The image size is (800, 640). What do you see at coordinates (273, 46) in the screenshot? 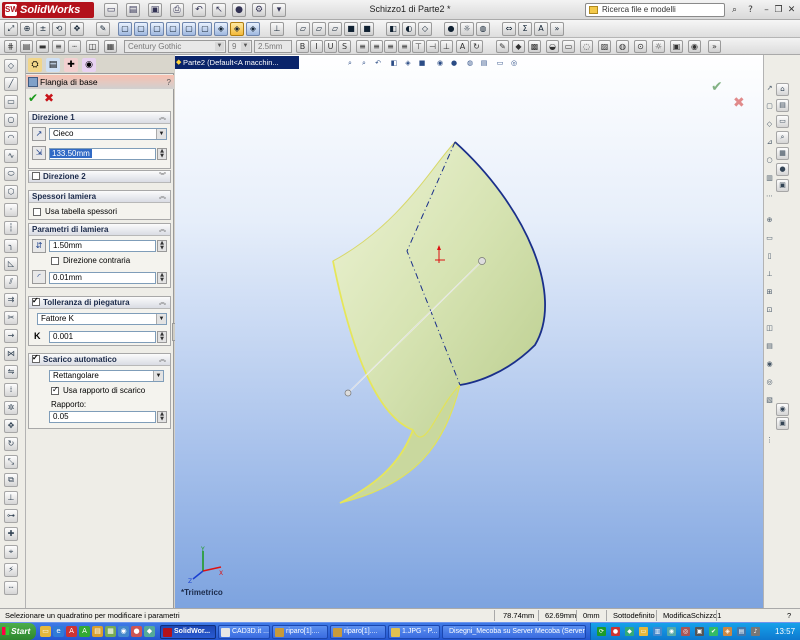
I see `line-height-select: 2.5mm` at bounding box center [273, 46].